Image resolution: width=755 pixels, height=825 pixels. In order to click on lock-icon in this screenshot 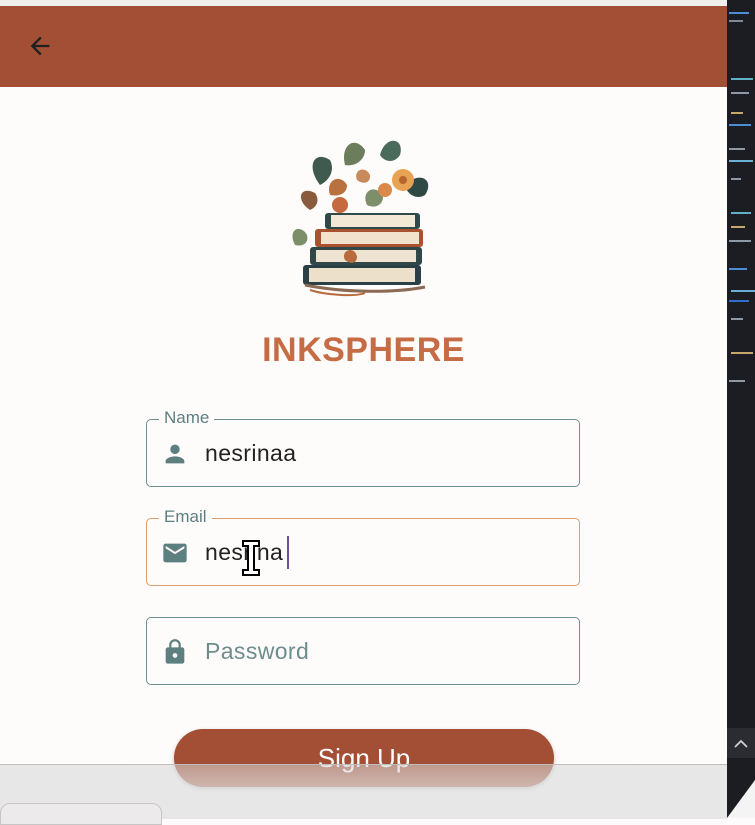, I will do `click(175, 652)`.